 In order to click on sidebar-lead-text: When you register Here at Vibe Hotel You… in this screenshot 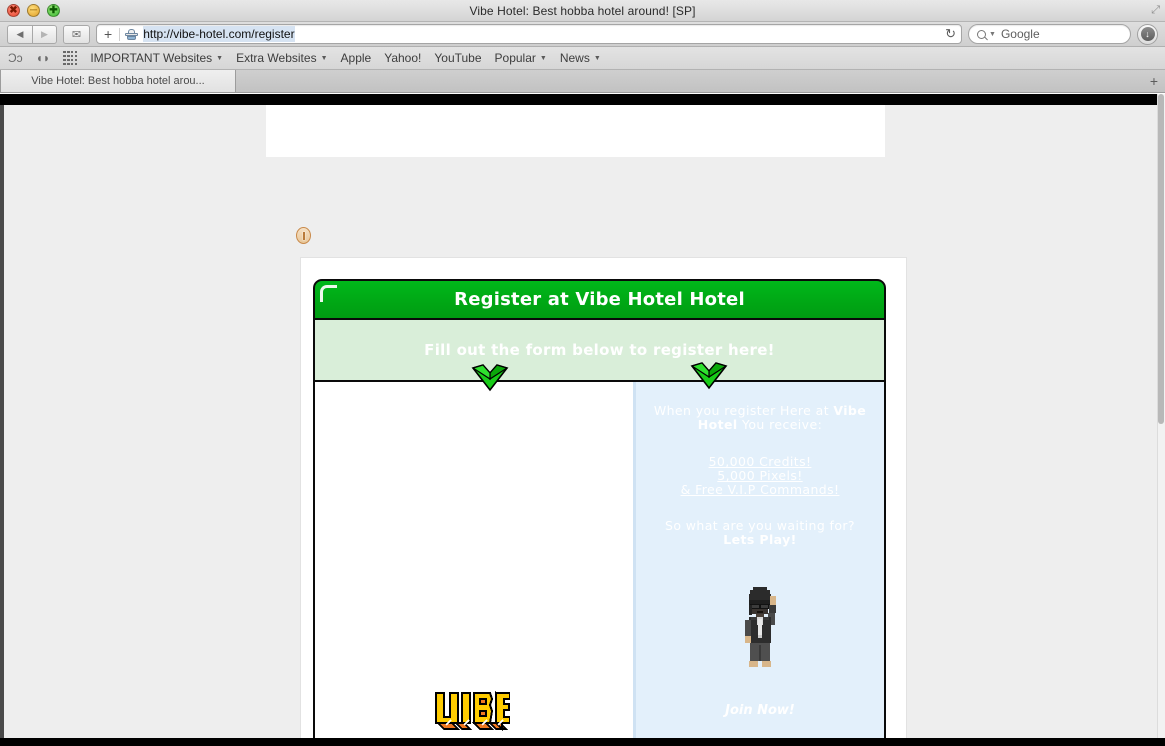, I will do `click(760, 417)`.